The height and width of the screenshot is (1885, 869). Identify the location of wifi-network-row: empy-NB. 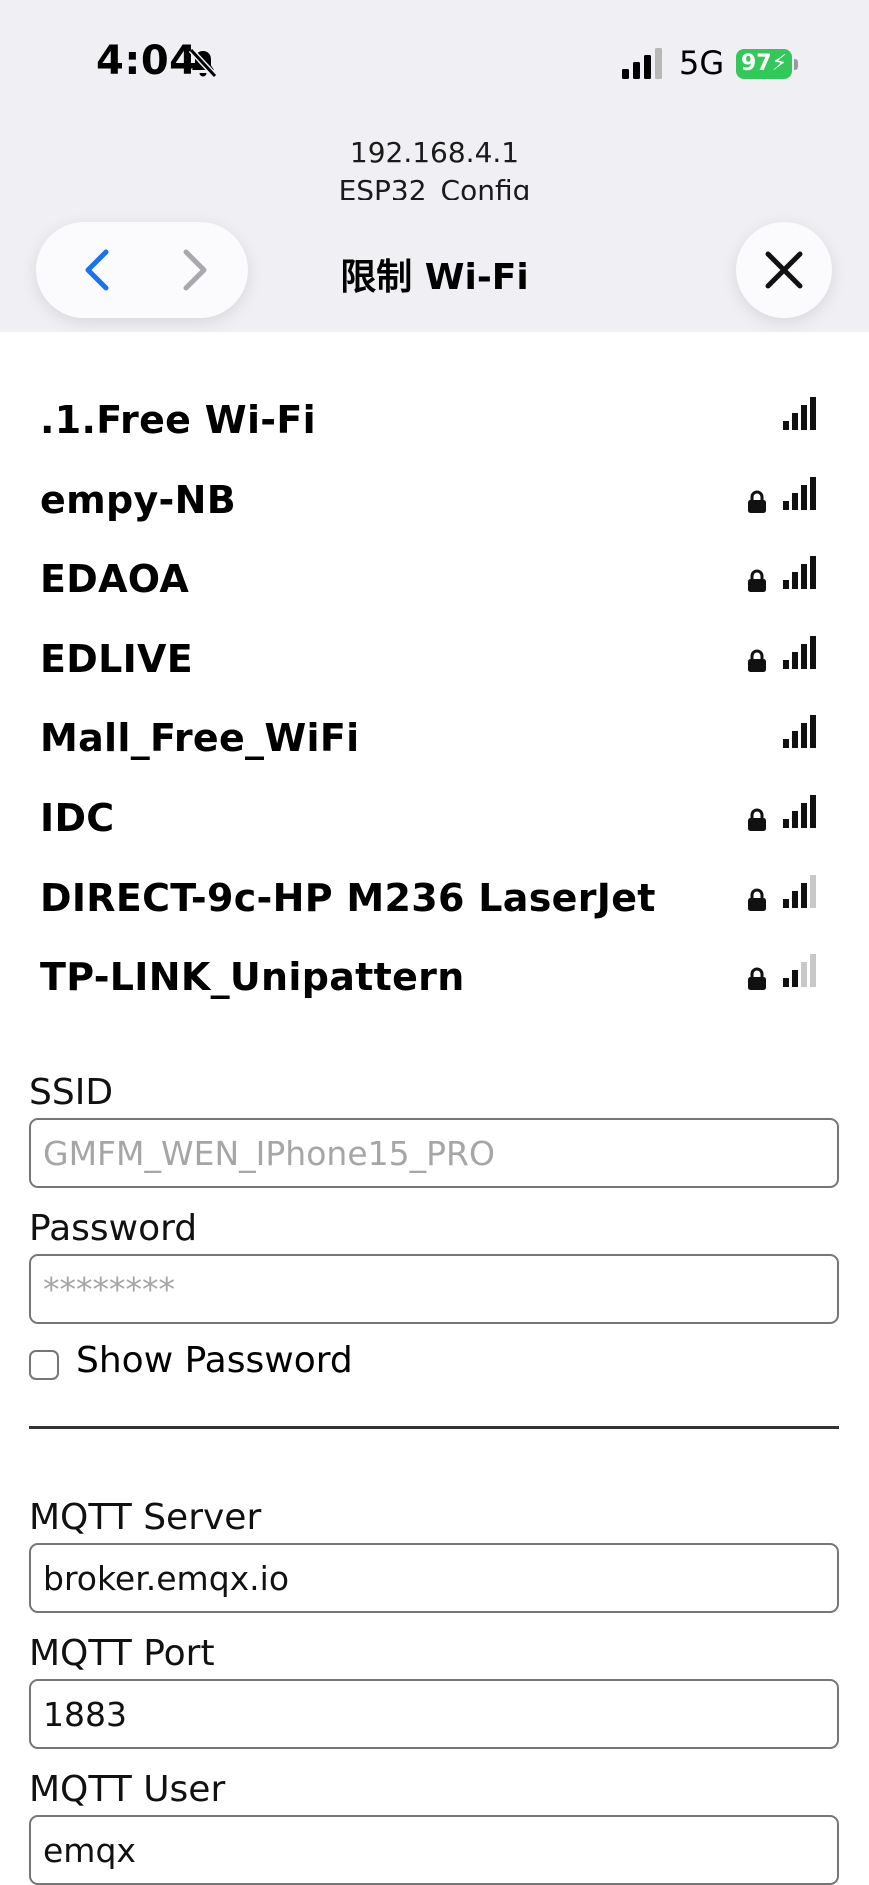
(434, 508).